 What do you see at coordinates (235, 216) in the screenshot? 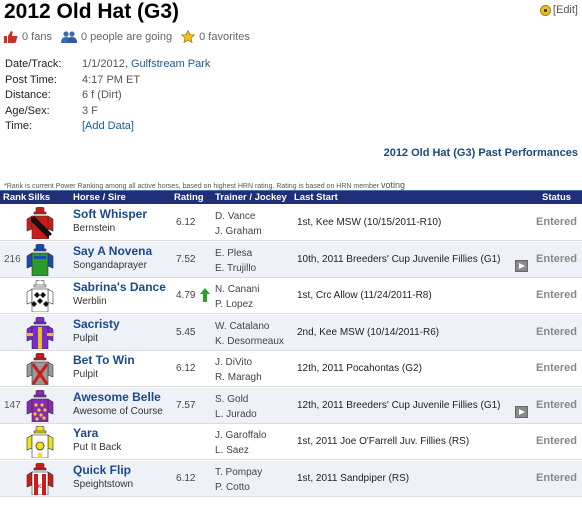
I see `trainer-name: D. Vance` at bounding box center [235, 216].